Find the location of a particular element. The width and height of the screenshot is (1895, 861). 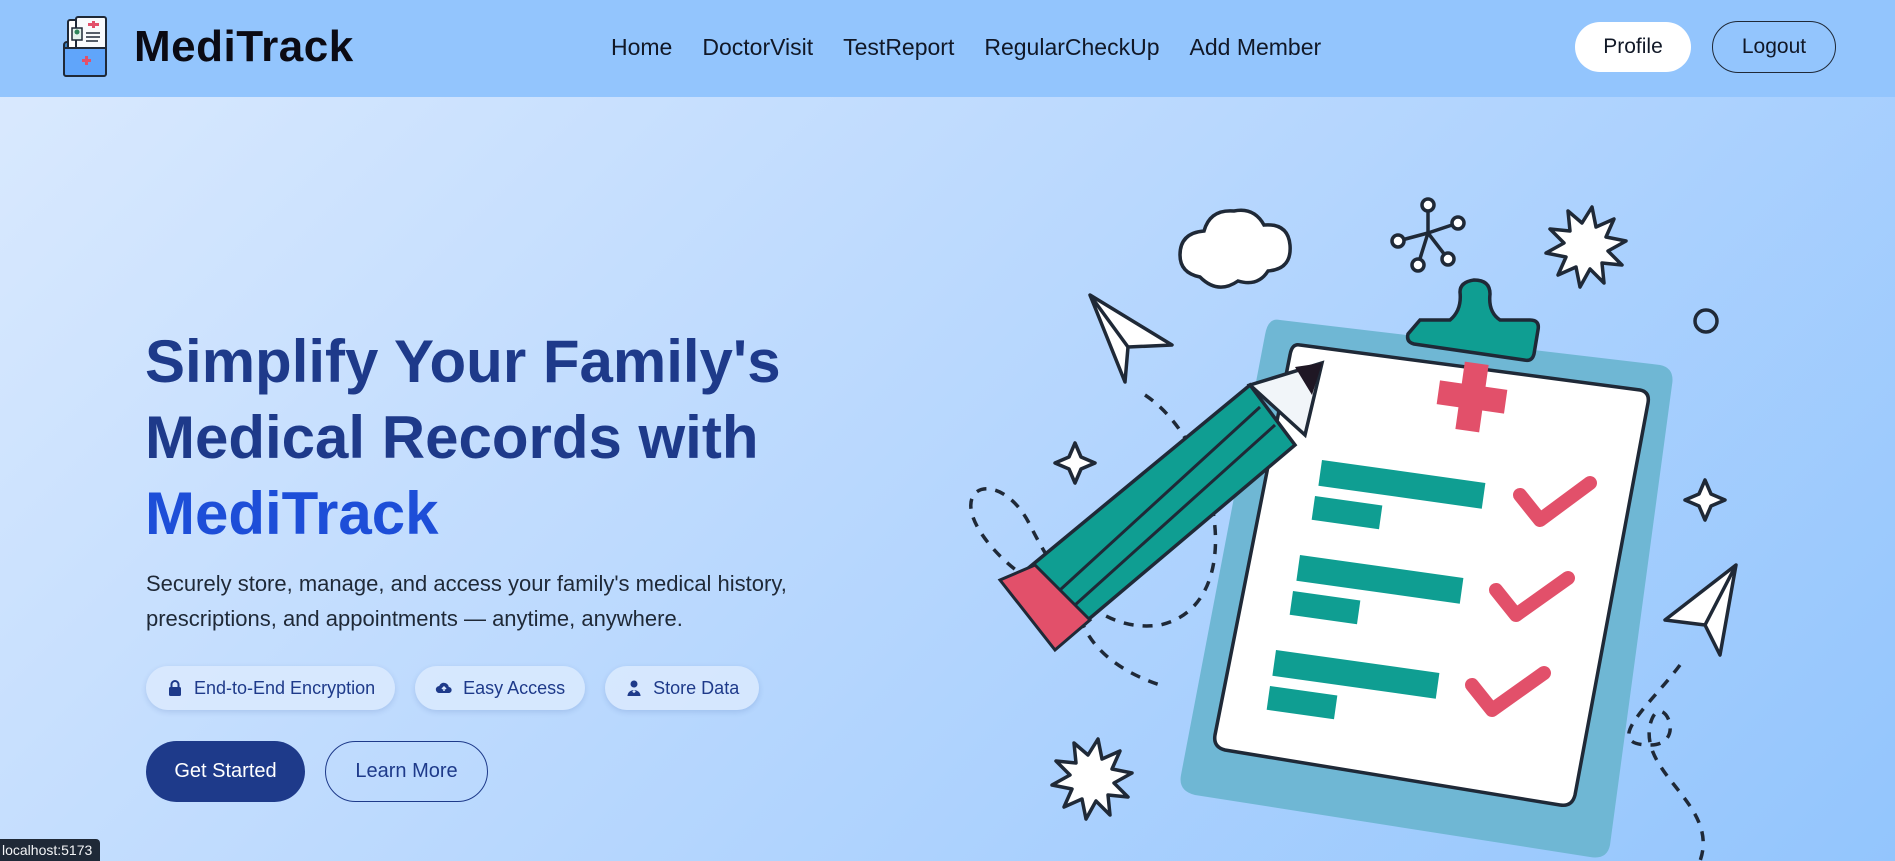

badge-encryption: End-to-End Encryption is located at coordinates (271, 688).